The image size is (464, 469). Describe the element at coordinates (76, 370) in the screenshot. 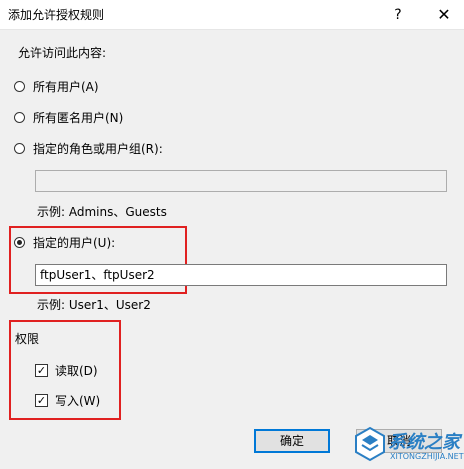

I see `checkbox-read-label: 读取(D)` at that location.